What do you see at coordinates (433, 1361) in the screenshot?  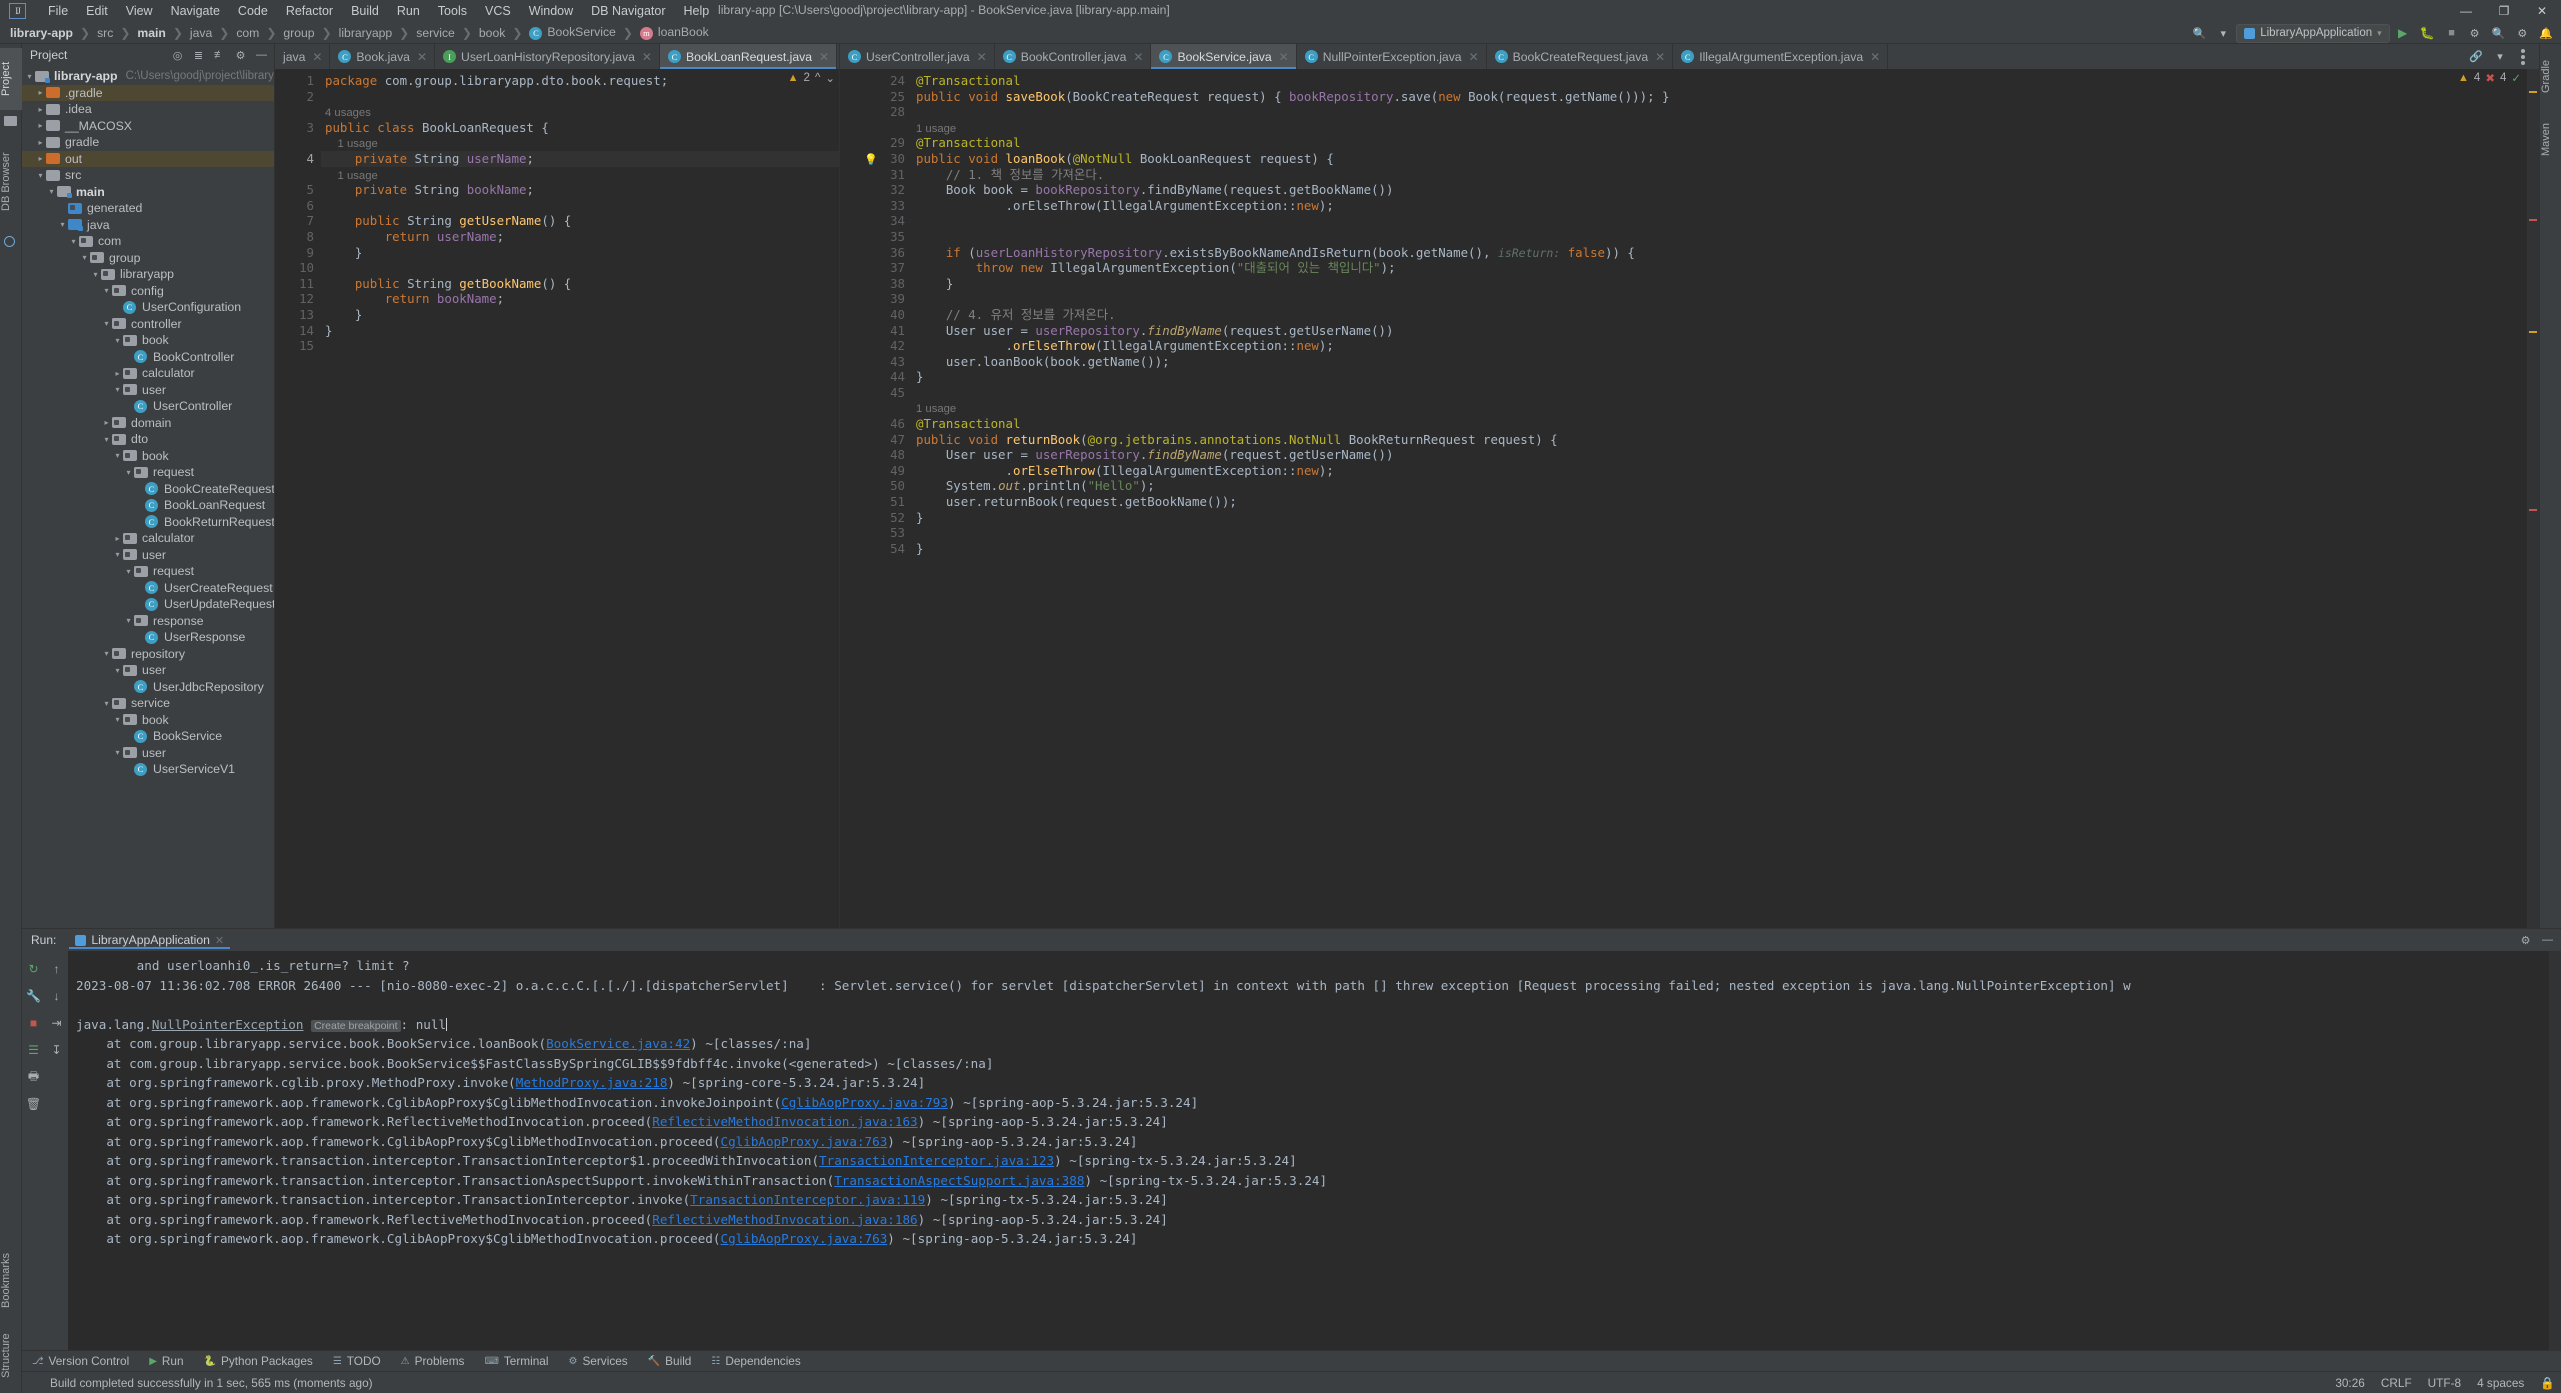 I see `bottom-tab-problems: ⚠ Problems` at bounding box center [433, 1361].